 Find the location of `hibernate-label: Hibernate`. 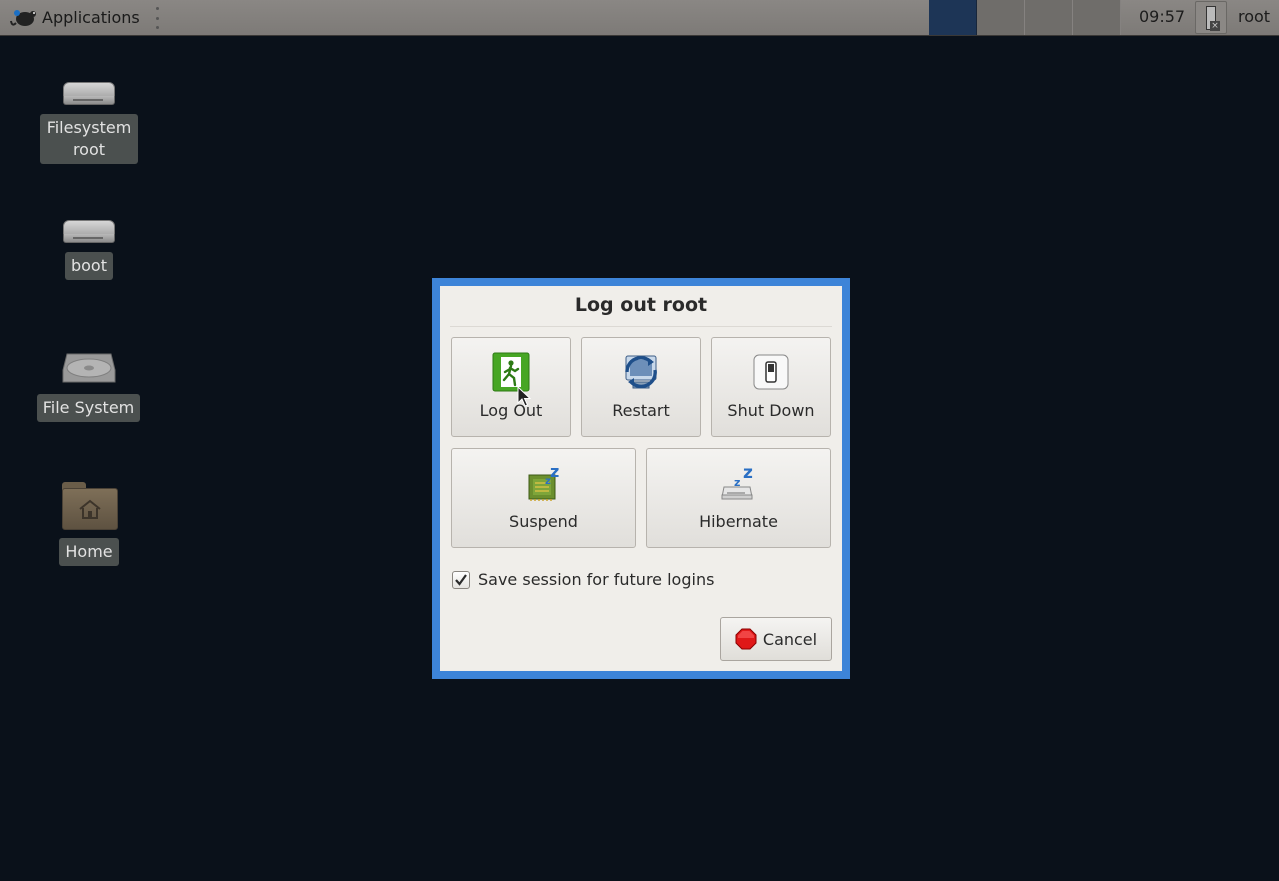

hibernate-label: Hibernate is located at coordinates (738, 521).